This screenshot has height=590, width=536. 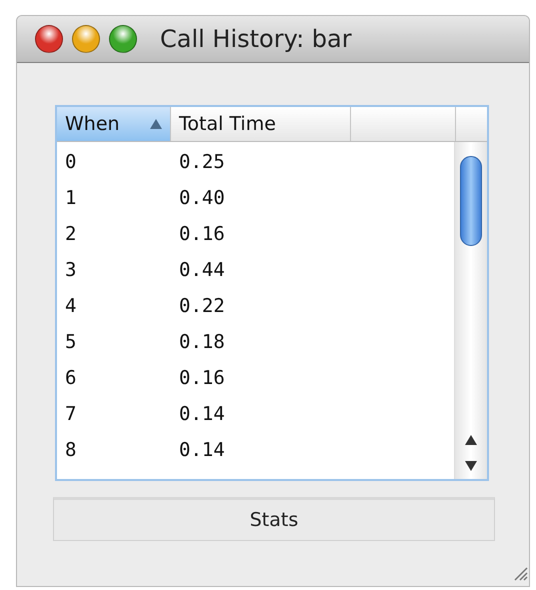 What do you see at coordinates (471, 440) in the screenshot?
I see `scroll-up-icon` at bounding box center [471, 440].